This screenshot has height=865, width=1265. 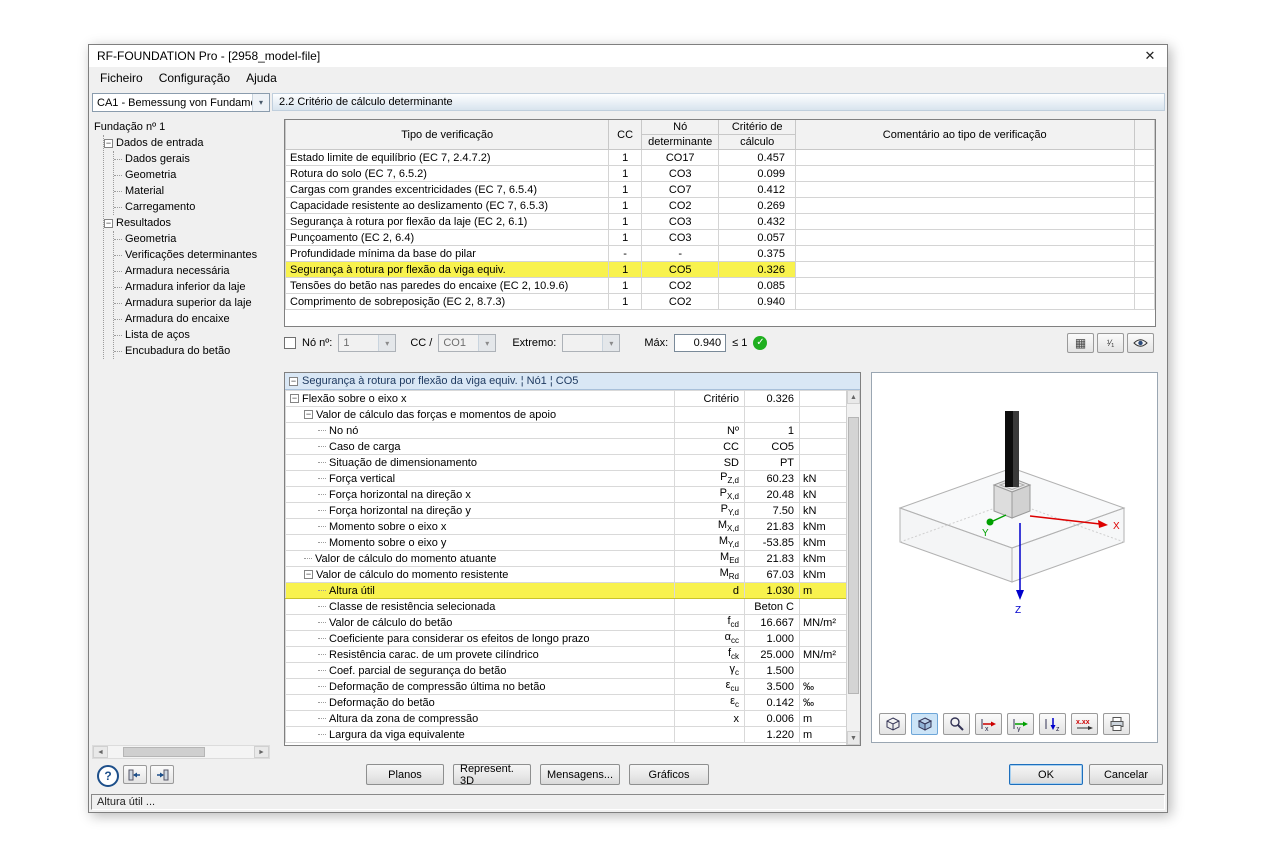 I want to click on detail-row: Classe de resistência selecionada Beton C, so click(x=565, y=606).